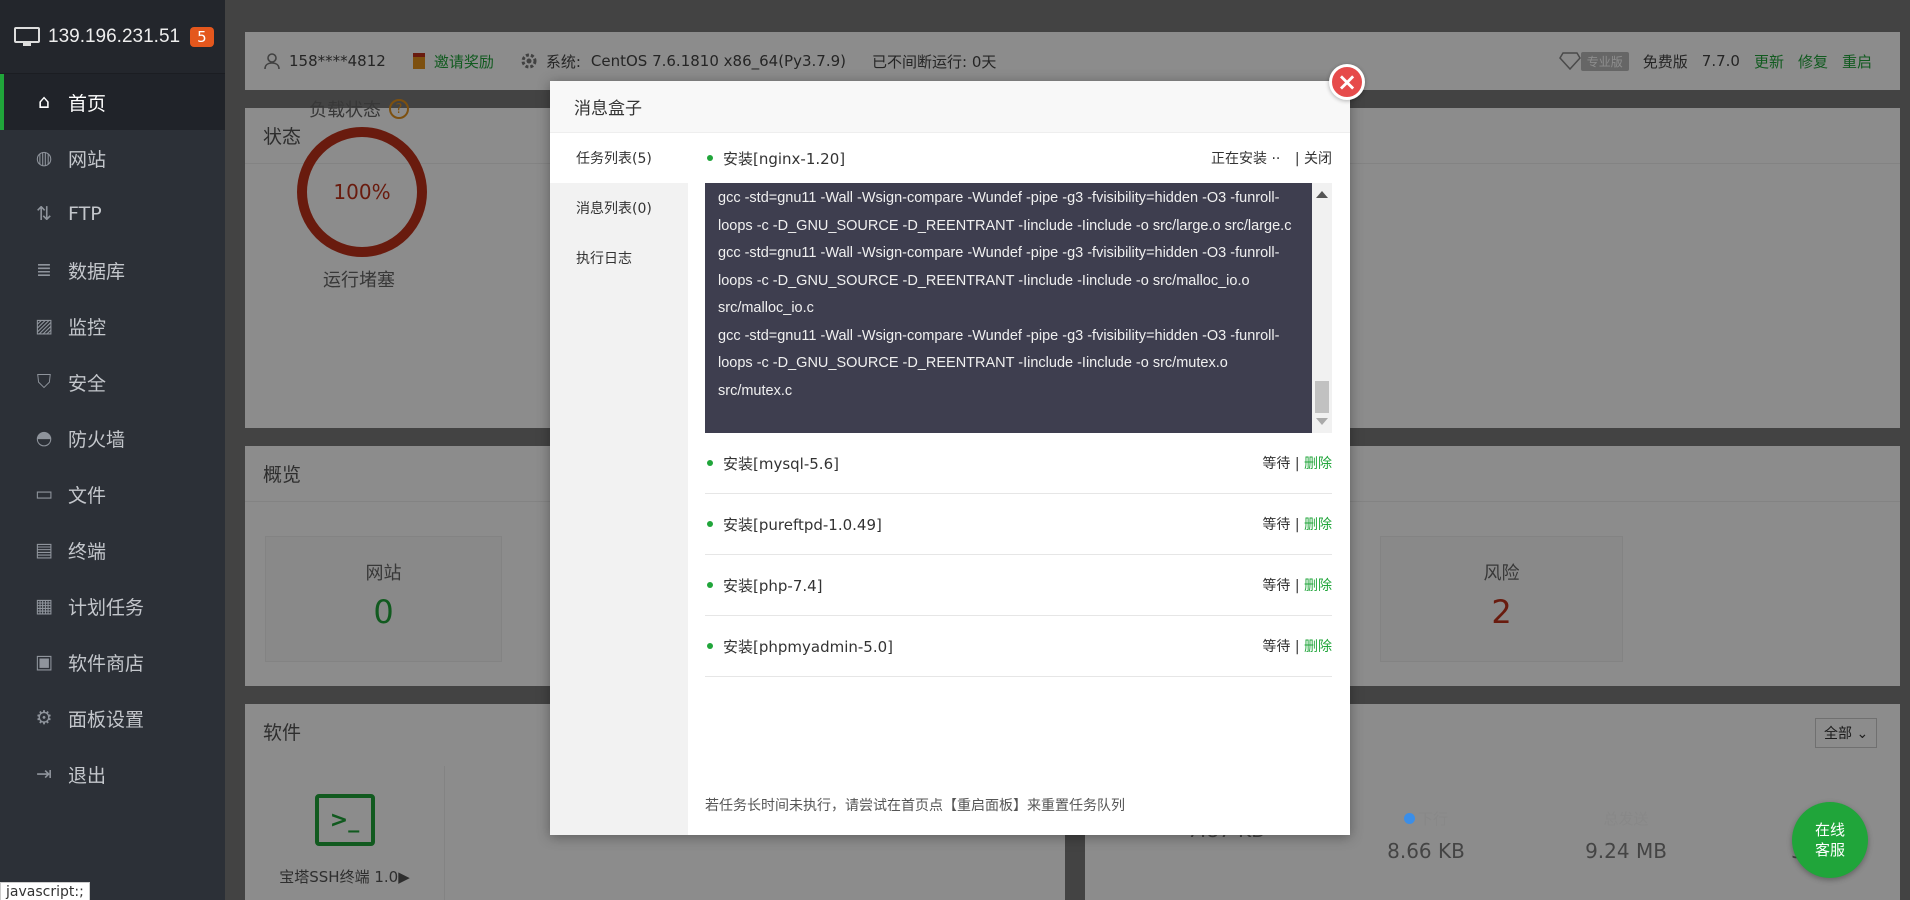 This screenshot has width=1910, height=900. Describe the element at coordinates (1322, 397) in the screenshot. I see `scroll-thumb` at that location.